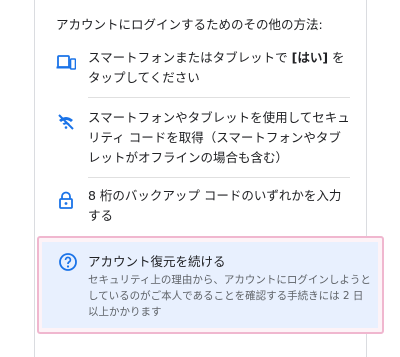 This screenshot has height=357, width=400. Describe the element at coordinates (66, 200) in the screenshot. I see `lock-icon` at that location.